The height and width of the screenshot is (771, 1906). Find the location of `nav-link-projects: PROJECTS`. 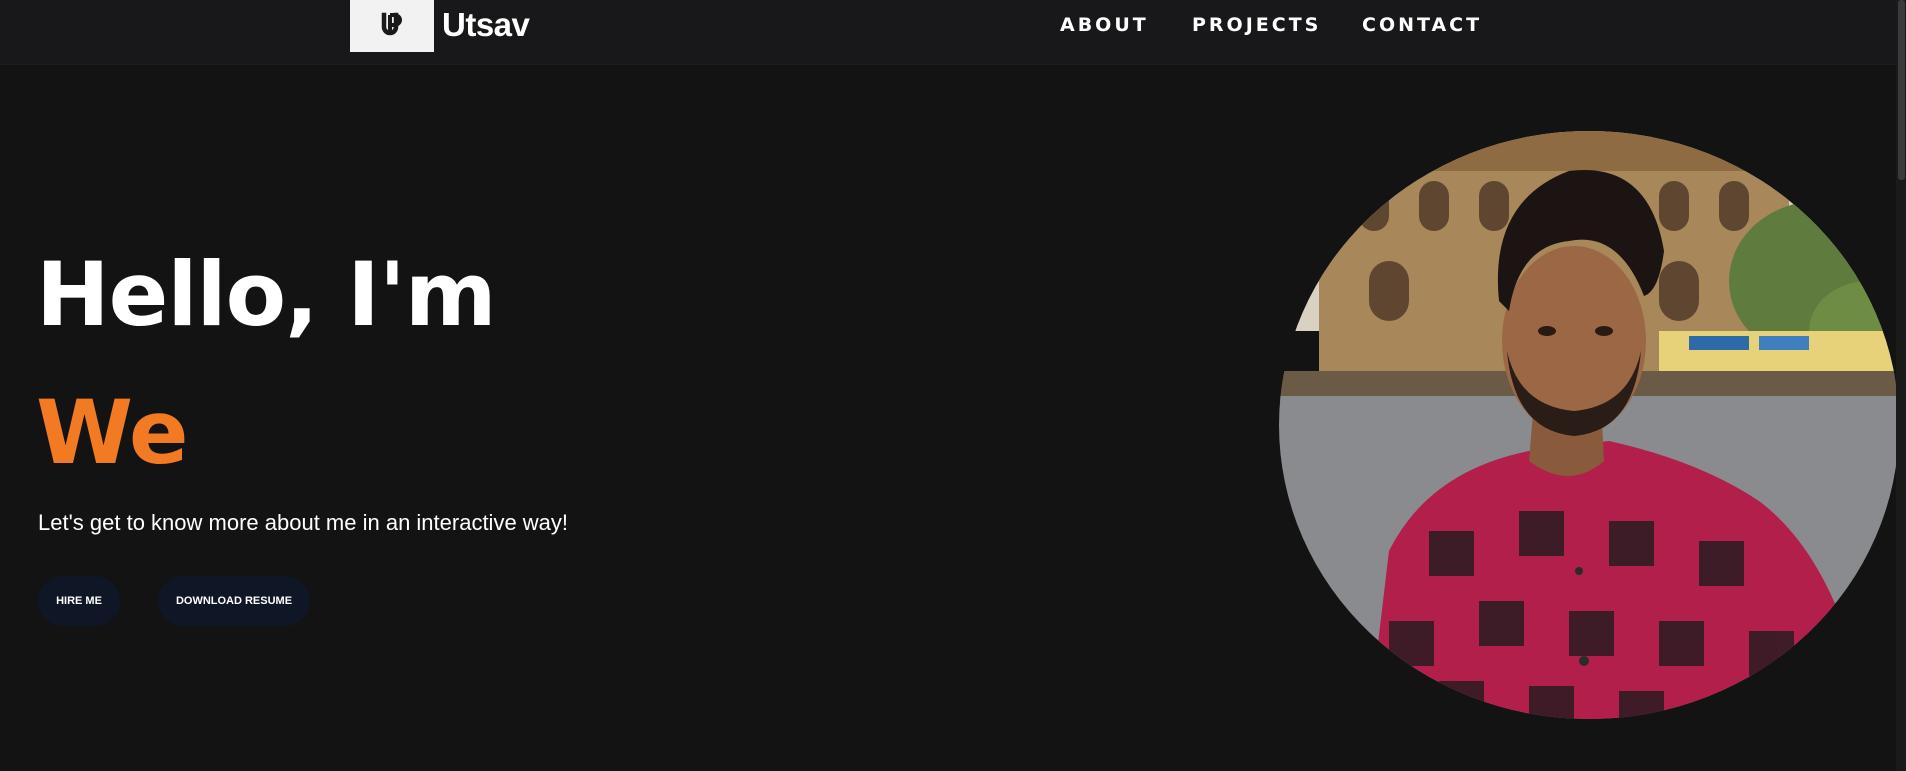

nav-link-projects: PROJECTS is located at coordinates (1256, 25).